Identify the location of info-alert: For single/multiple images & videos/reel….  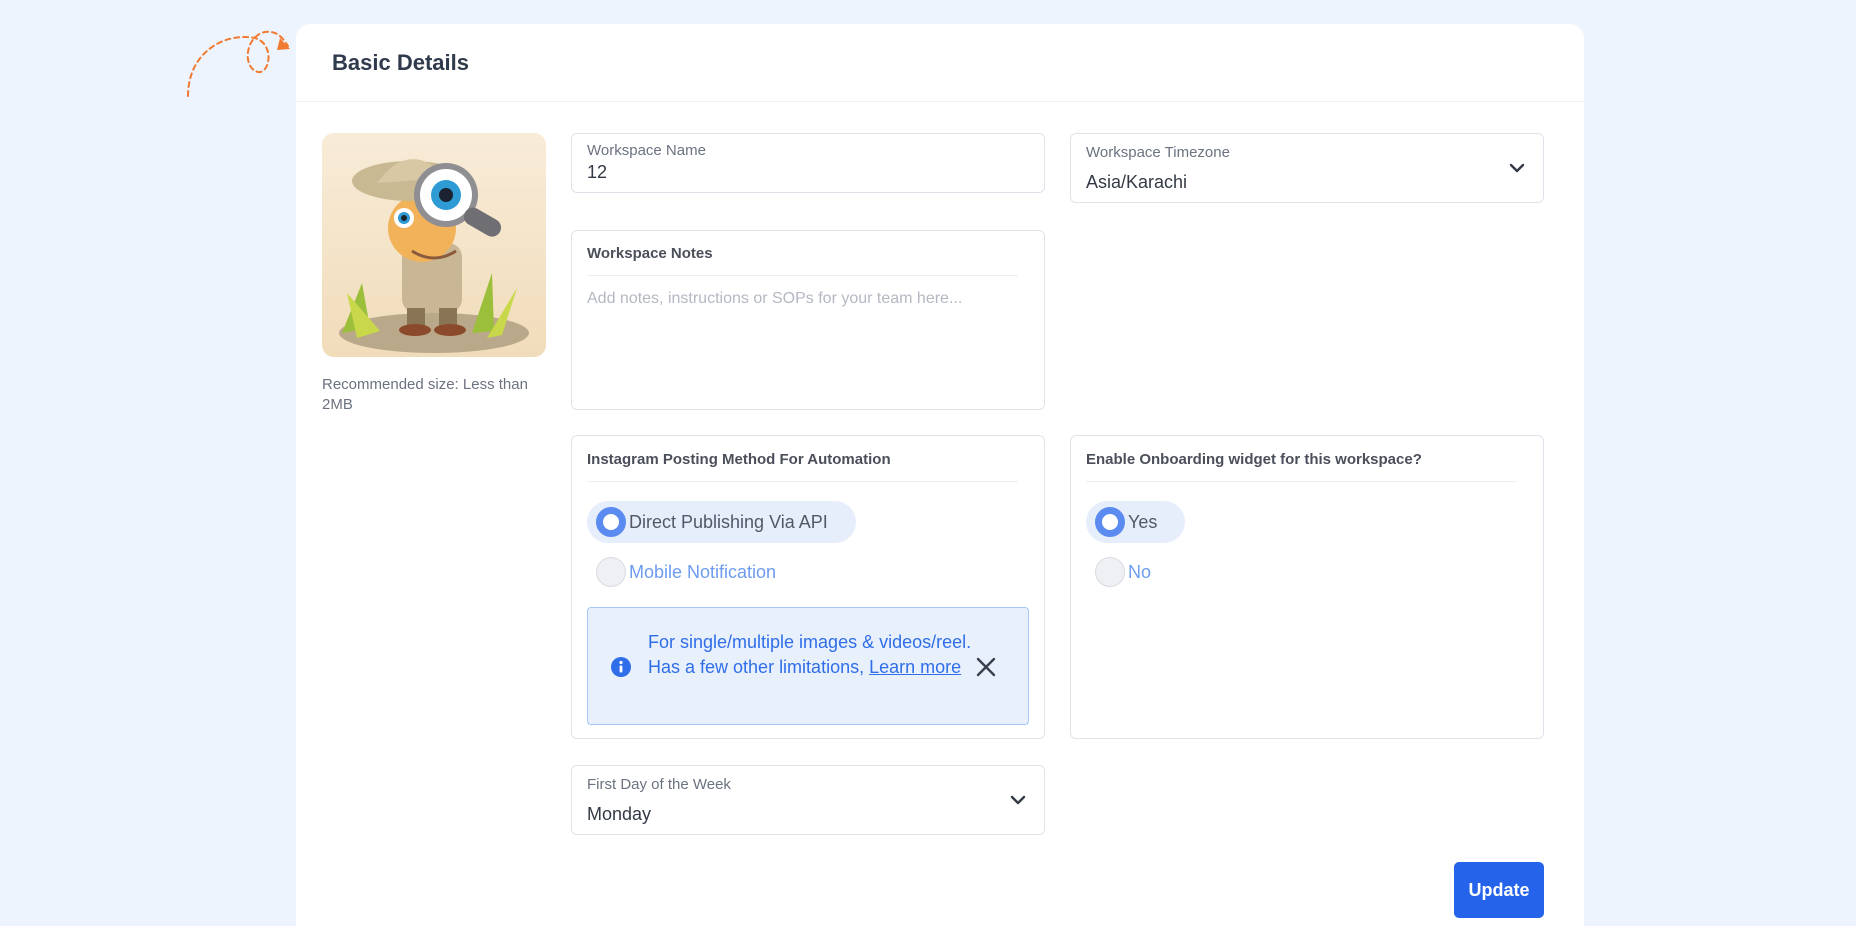
(808, 666).